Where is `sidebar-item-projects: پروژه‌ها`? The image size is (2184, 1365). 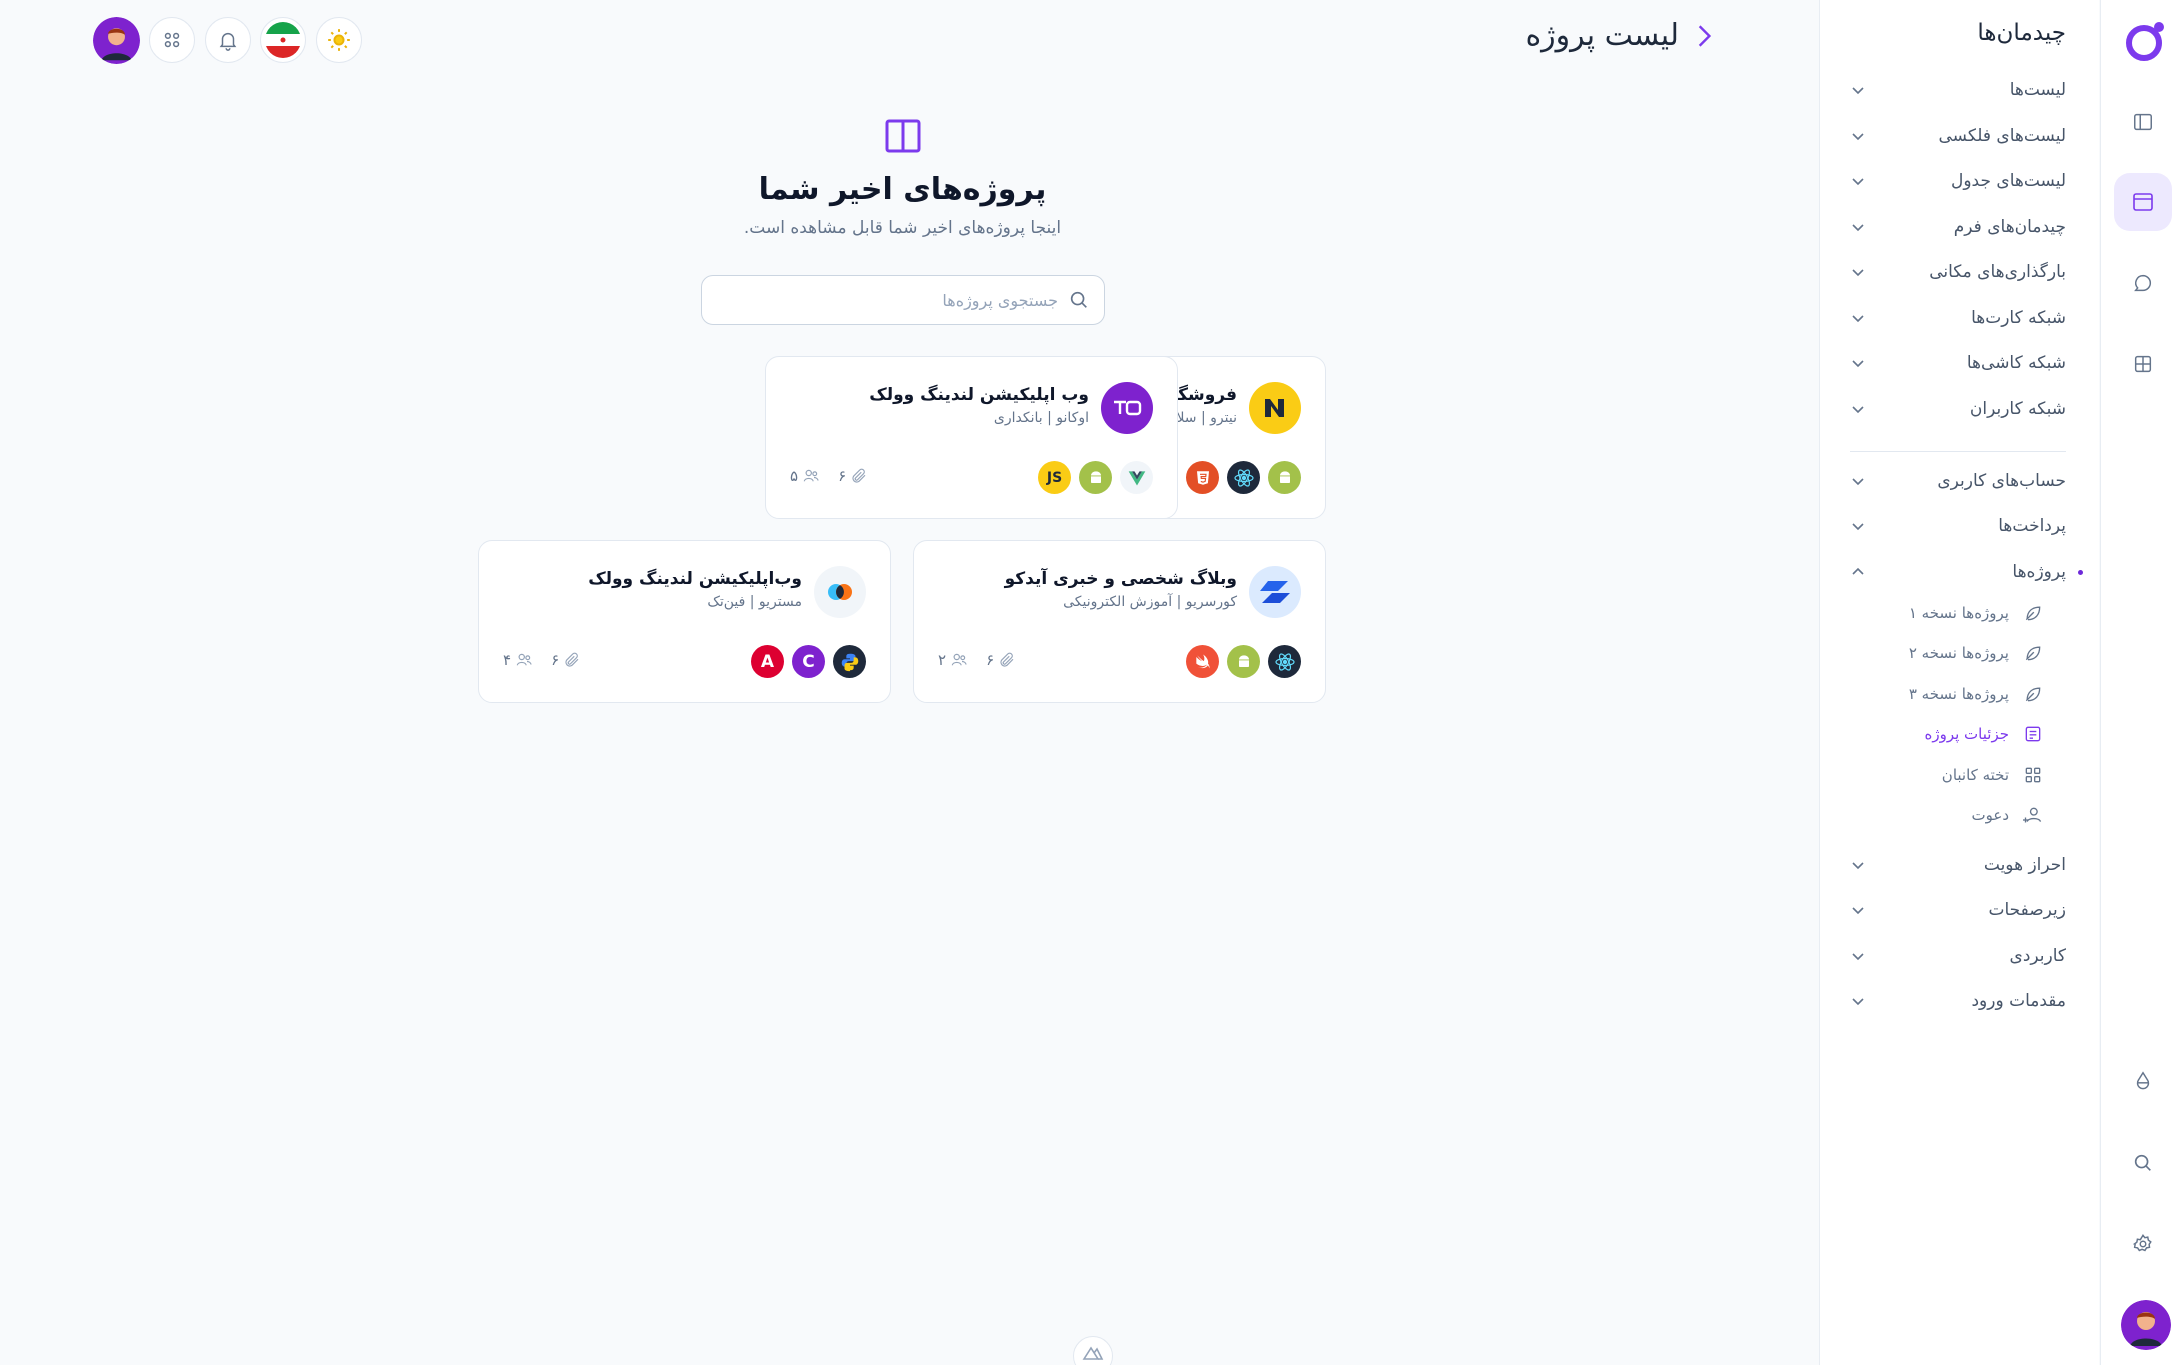
sidebar-item-projects: پروژه‌ها is located at coordinates (1958, 572).